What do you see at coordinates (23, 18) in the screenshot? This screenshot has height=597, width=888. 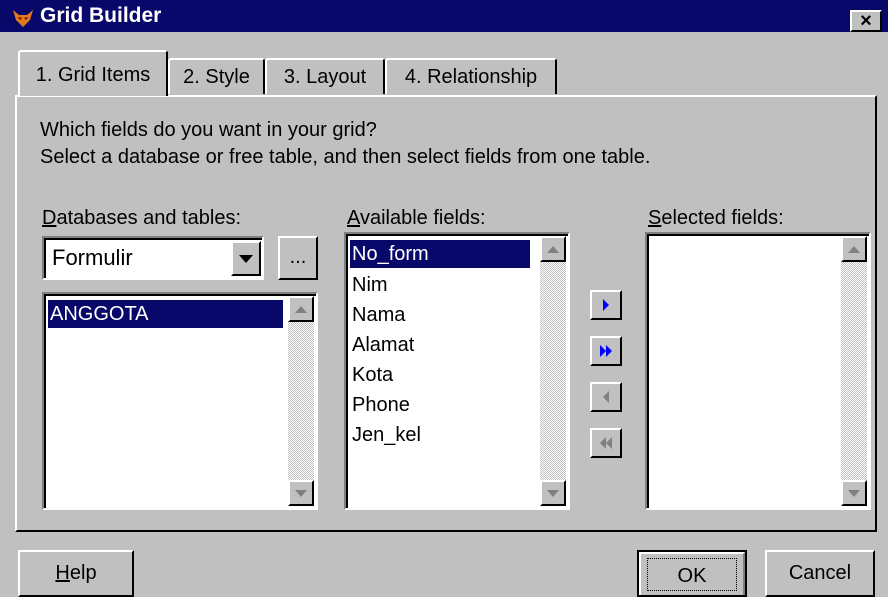 I see `fox-app-icon` at bounding box center [23, 18].